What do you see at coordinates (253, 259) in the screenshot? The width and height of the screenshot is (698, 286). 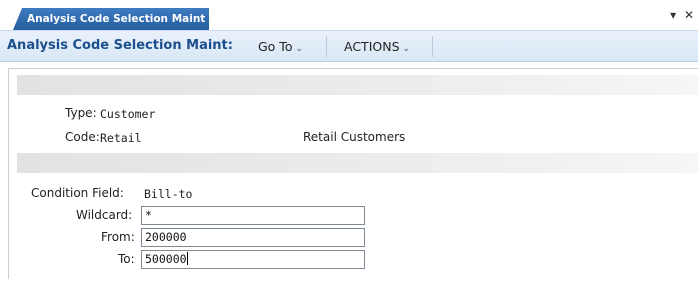 I see `to-input: 500000` at bounding box center [253, 259].